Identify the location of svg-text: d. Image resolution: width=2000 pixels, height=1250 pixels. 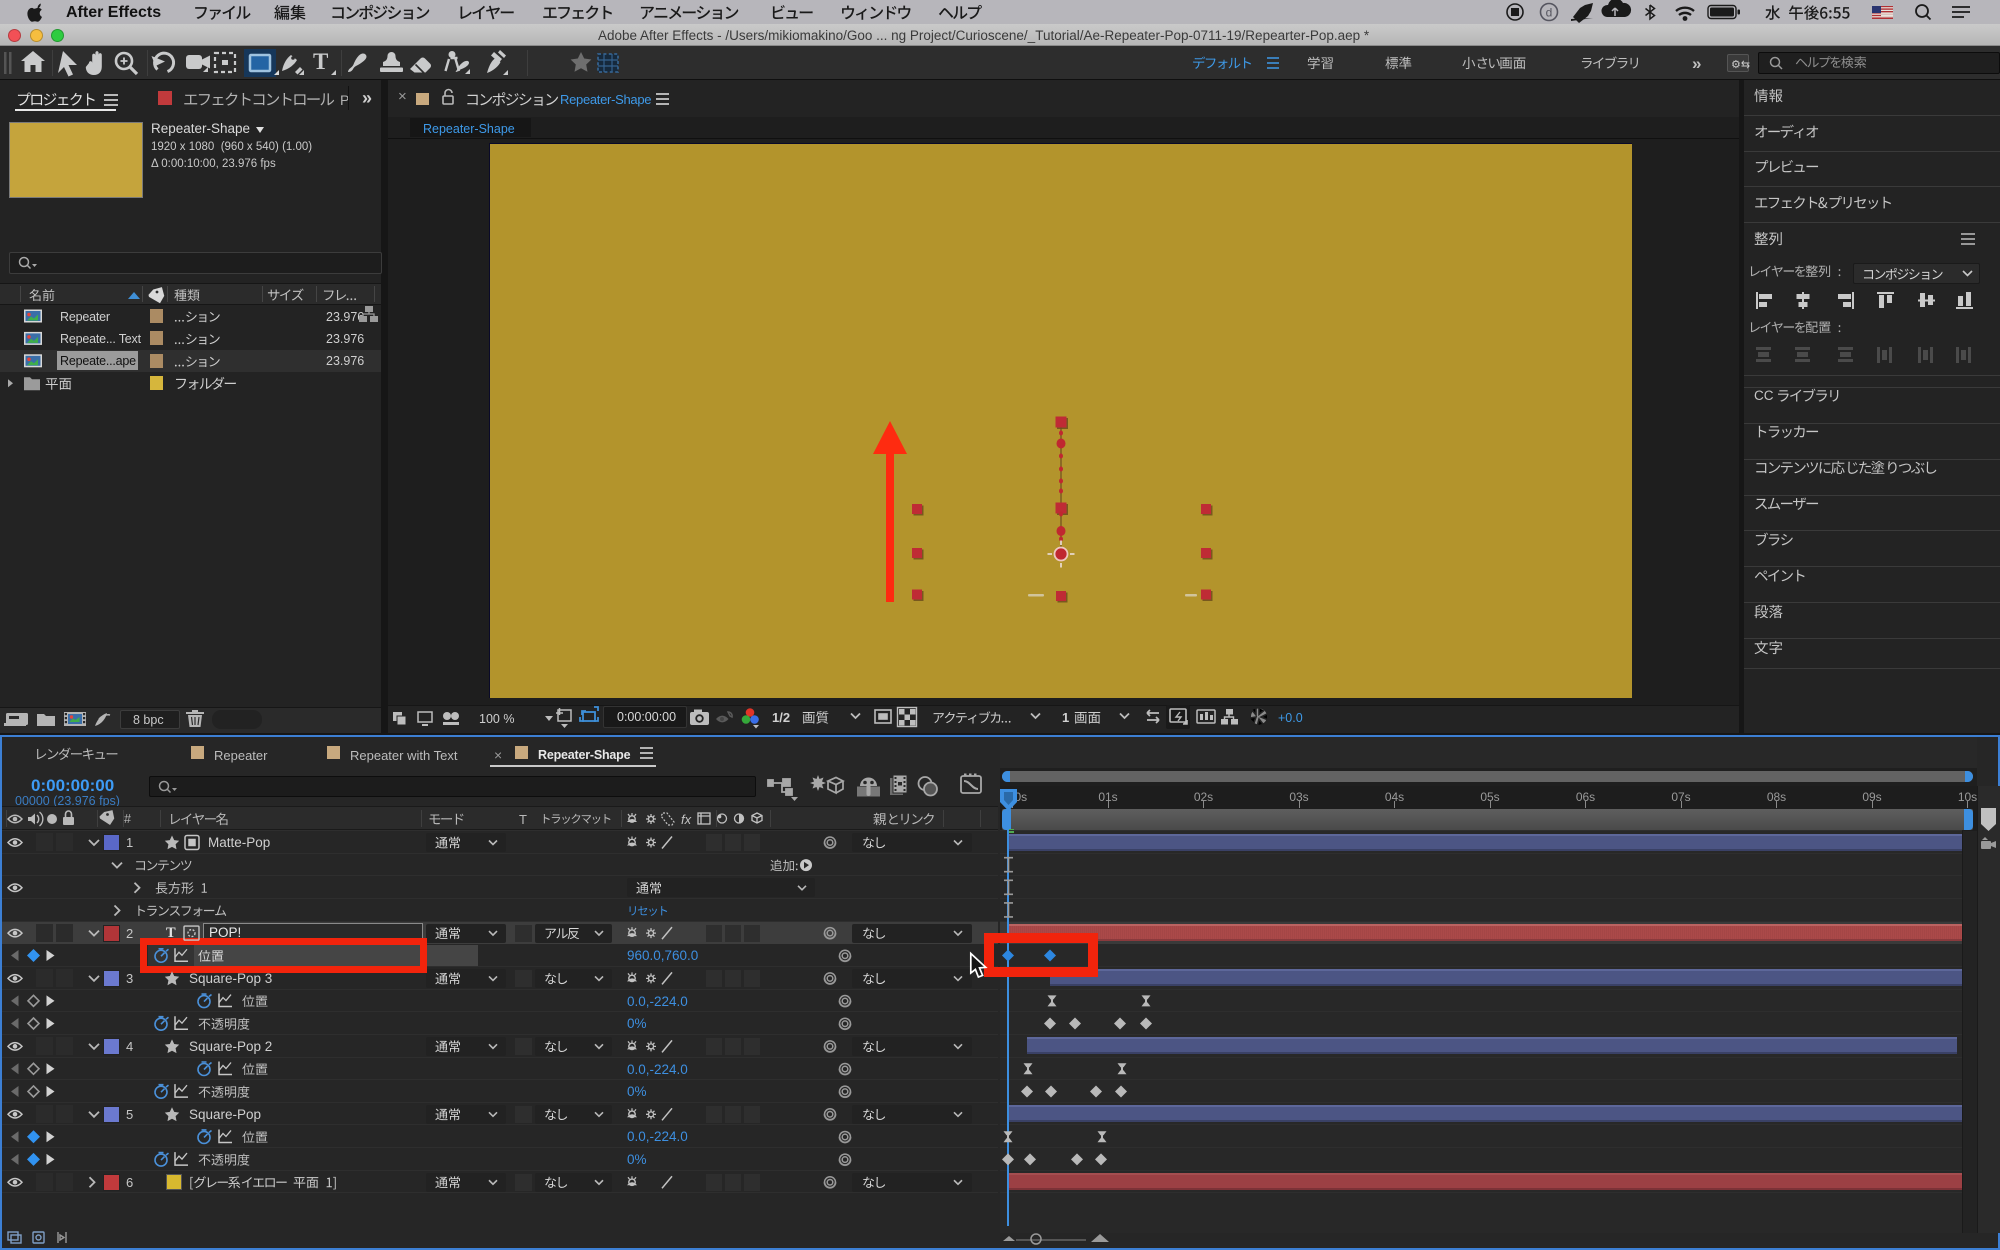
(1549, 13).